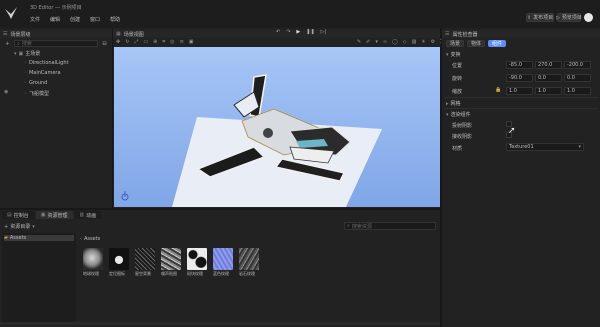 This screenshot has height=327, width=600. What do you see at coordinates (46, 63) in the screenshot?
I see `tree-item-light: ◦ DirectionalLight` at bounding box center [46, 63].